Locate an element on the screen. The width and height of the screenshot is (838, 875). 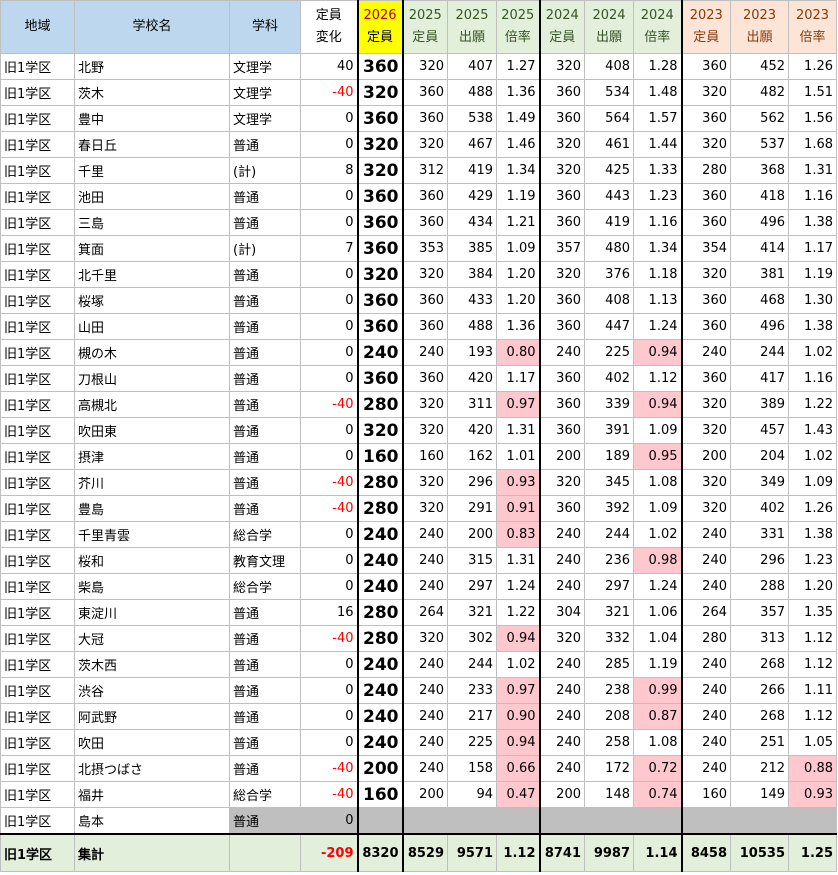
cell-ratio2024: 1.04 is located at coordinates (658, 638).